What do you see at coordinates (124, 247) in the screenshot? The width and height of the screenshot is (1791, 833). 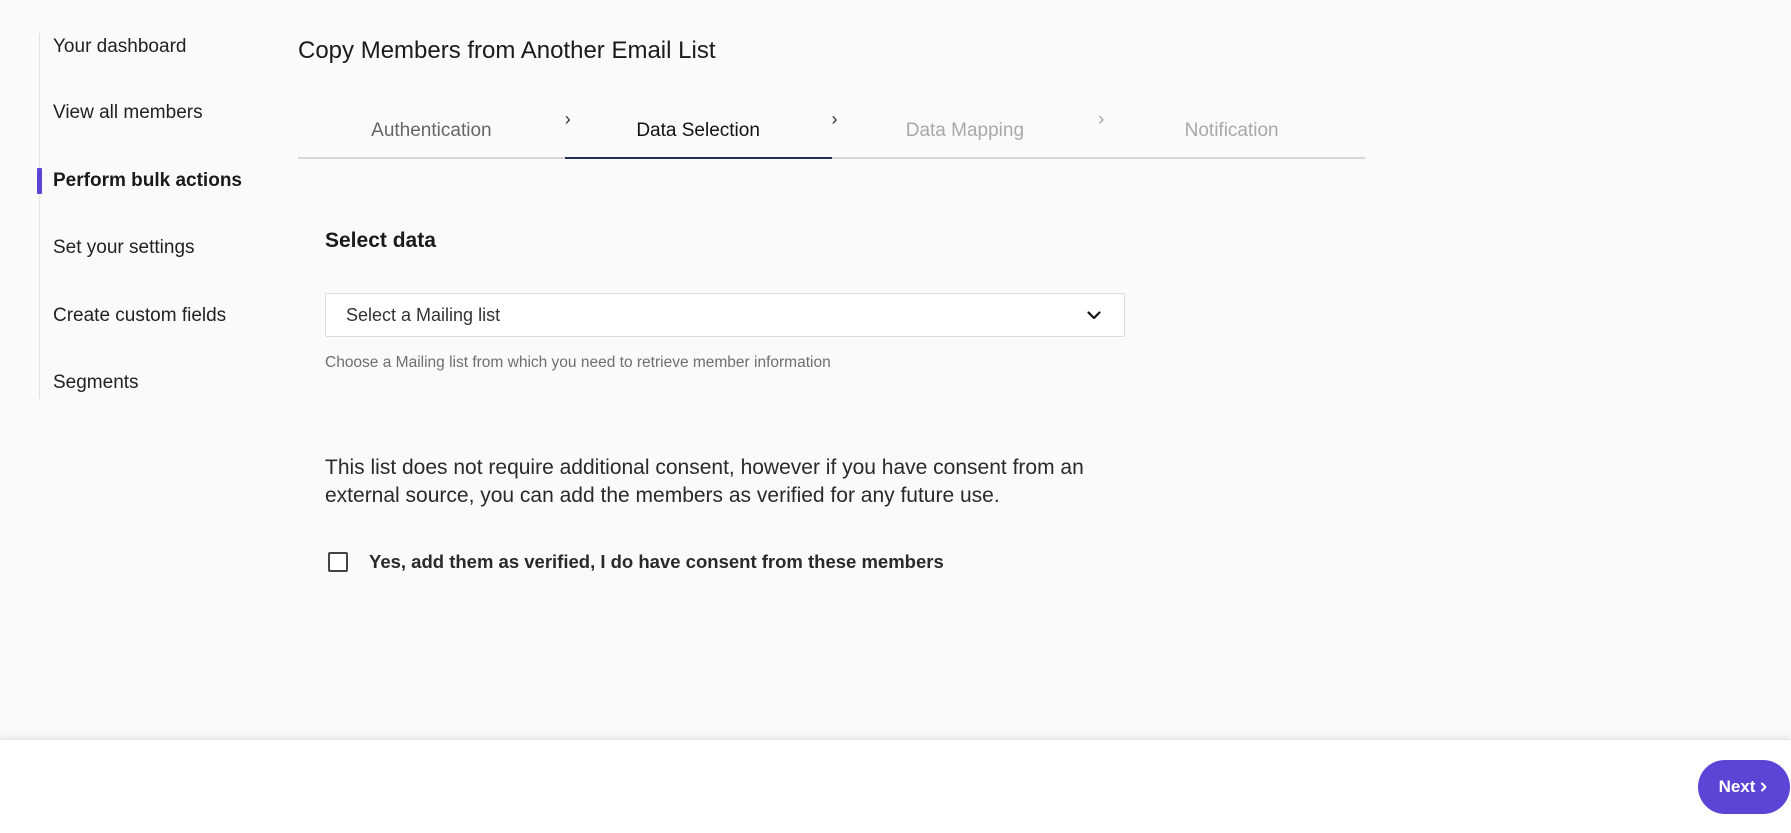 I see `sidebar-item-label: Set your settings` at bounding box center [124, 247].